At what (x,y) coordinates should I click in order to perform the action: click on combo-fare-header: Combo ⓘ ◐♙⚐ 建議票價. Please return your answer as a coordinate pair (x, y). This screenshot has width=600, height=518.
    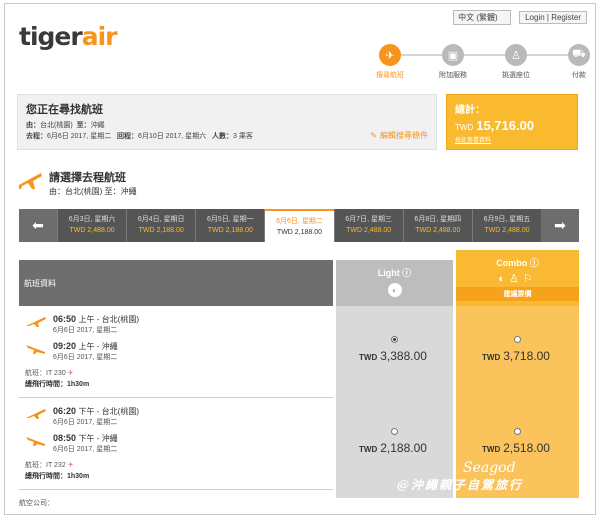
    Looking at the image, I should click on (517, 278).